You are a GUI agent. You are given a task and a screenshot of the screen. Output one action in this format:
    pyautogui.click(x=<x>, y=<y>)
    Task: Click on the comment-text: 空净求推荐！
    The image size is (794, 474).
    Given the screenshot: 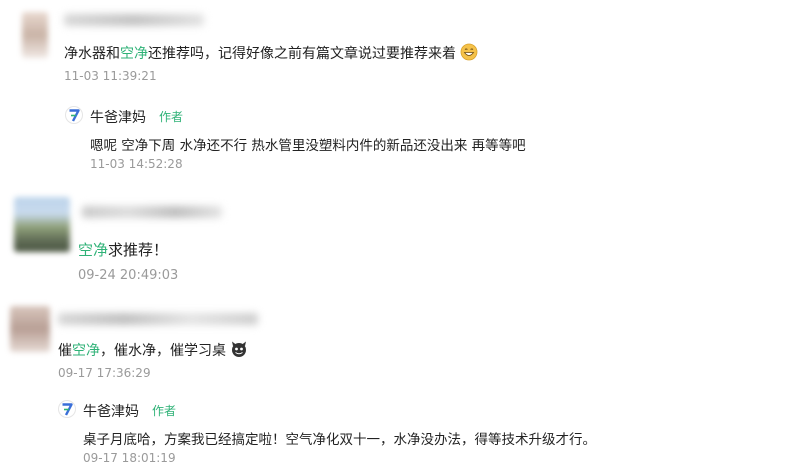 What is the action you would take?
    pyautogui.click(x=123, y=249)
    